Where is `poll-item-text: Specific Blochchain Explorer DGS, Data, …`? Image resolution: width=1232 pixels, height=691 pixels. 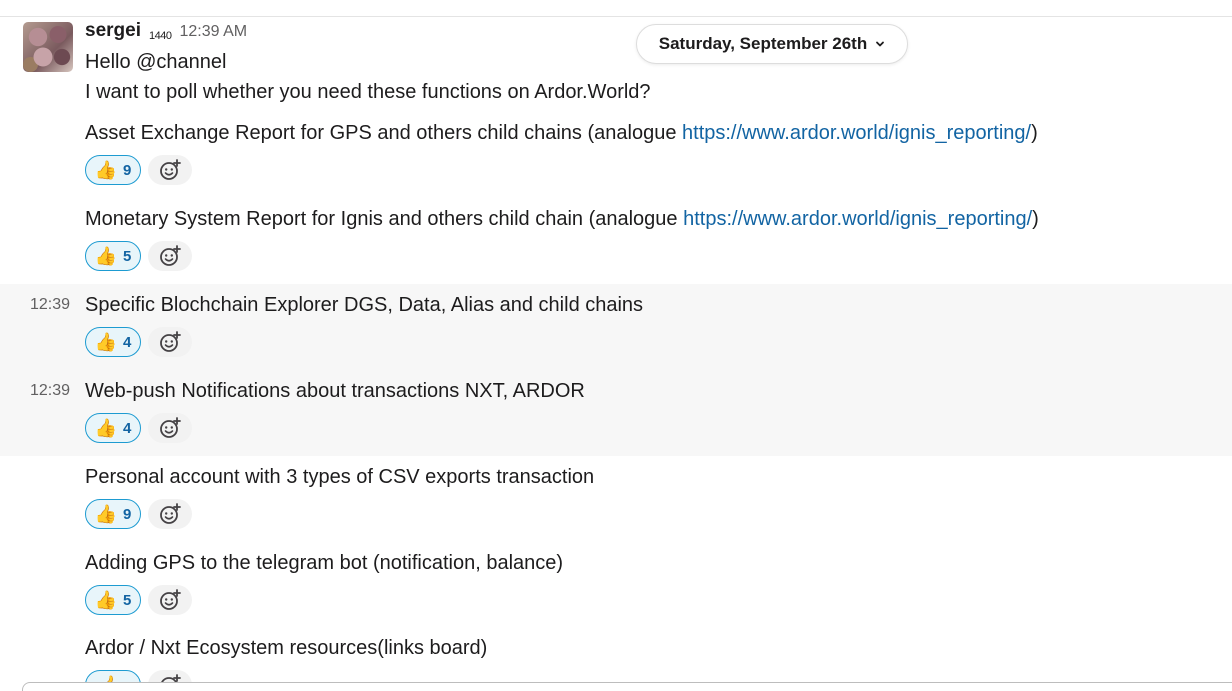 poll-item-text: Specific Blochchain Explorer DGS, Data, … is located at coordinates (364, 305).